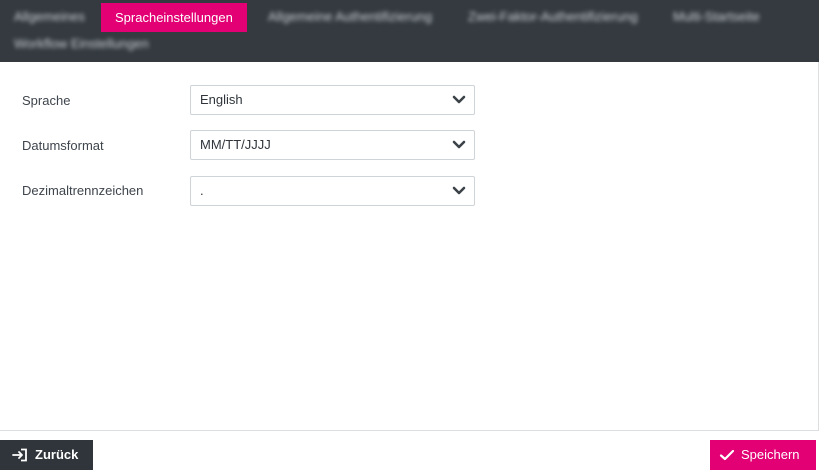  Describe the element at coordinates (83, 190) in the screenshot. I see `decimal-separator-label: Dezimaltrennzeichen` at that location.